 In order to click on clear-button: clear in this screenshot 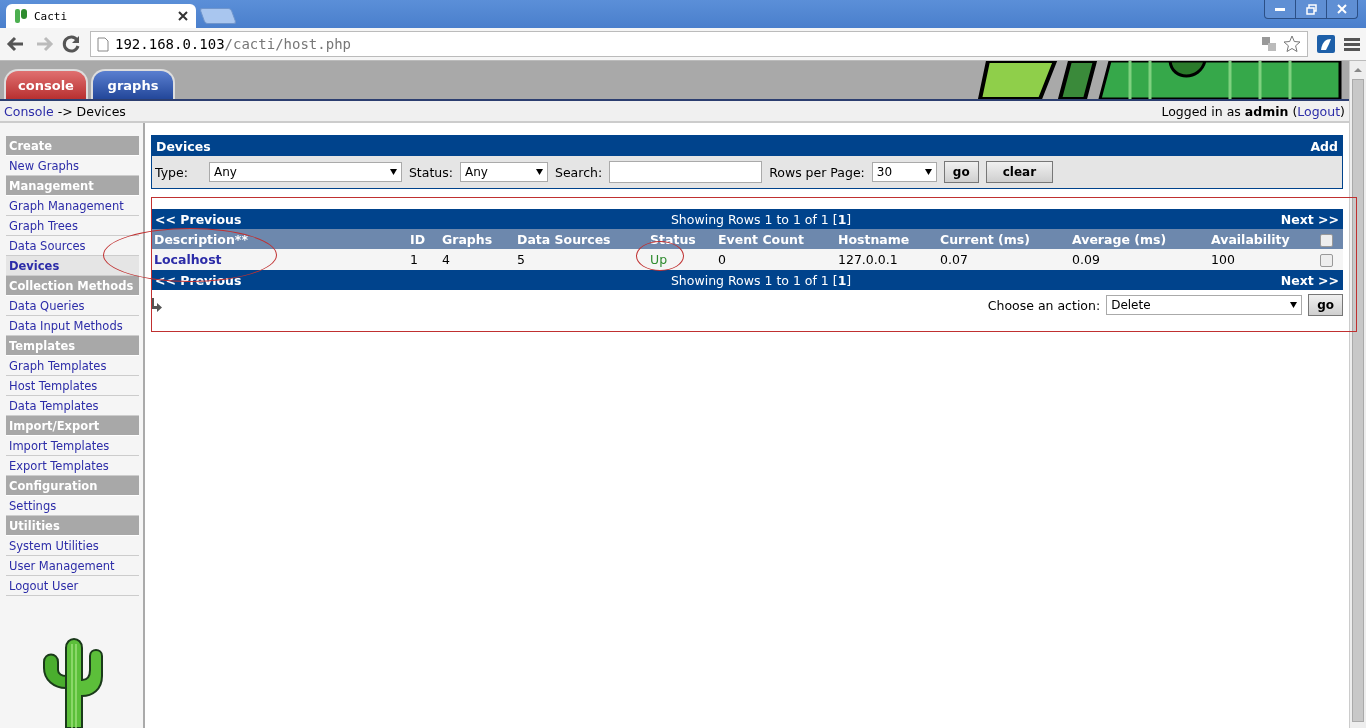, I will do `click(1019, 172)`.